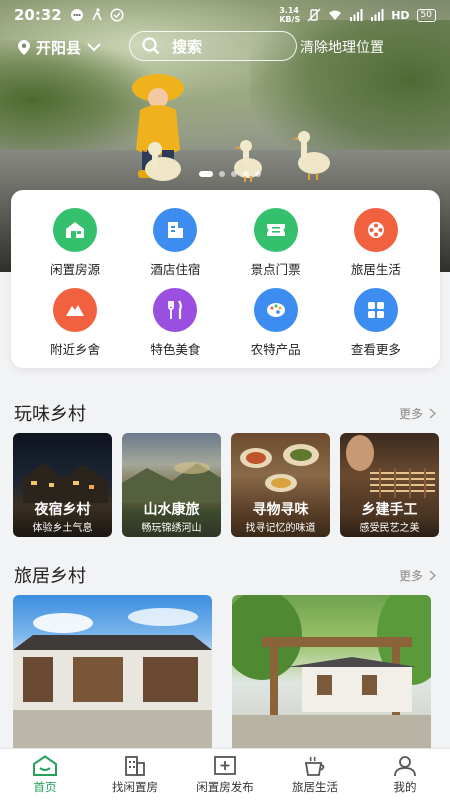 The image size is (450, 800). Describe the element at coordinates (405, 765) in the screenshot. I see `user-icon` at that location.